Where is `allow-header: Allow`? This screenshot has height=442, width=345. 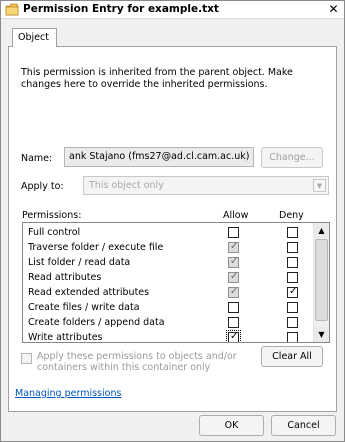
allow-header: Allow is located at coordinates (236, 215).